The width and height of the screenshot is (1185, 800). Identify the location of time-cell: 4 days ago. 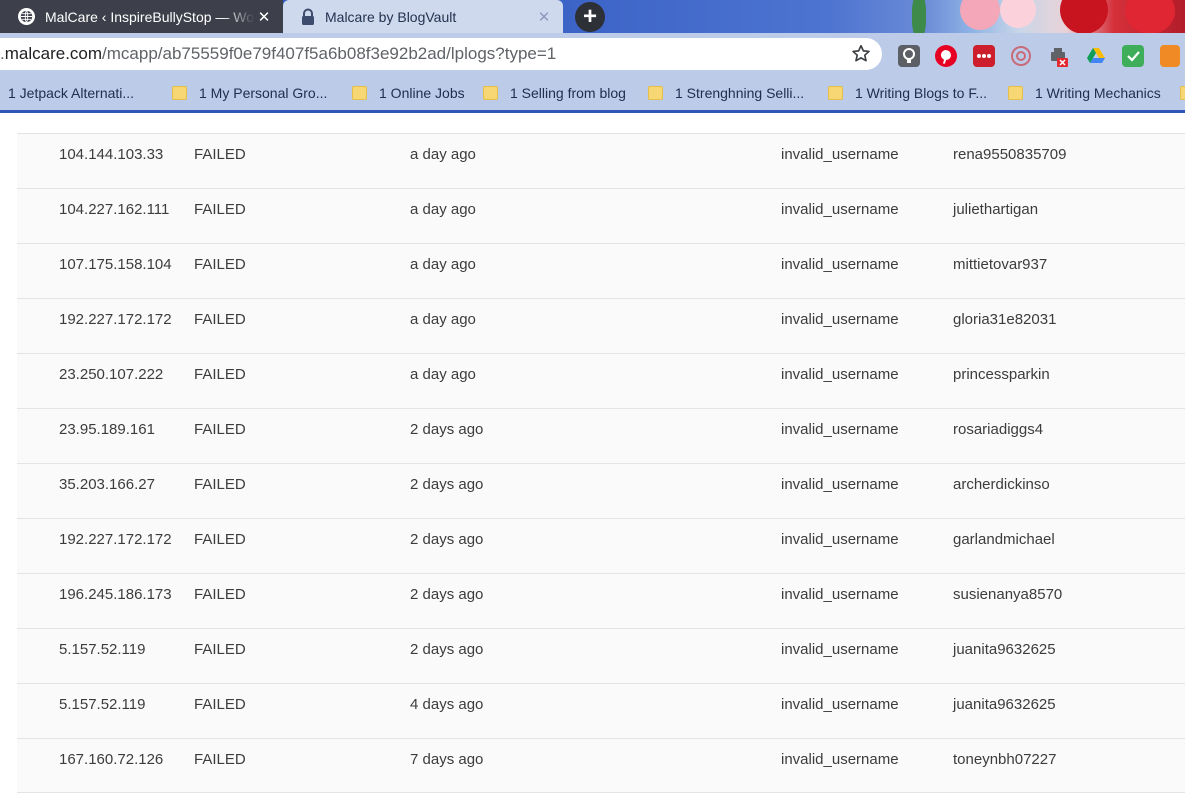
(447, 704).